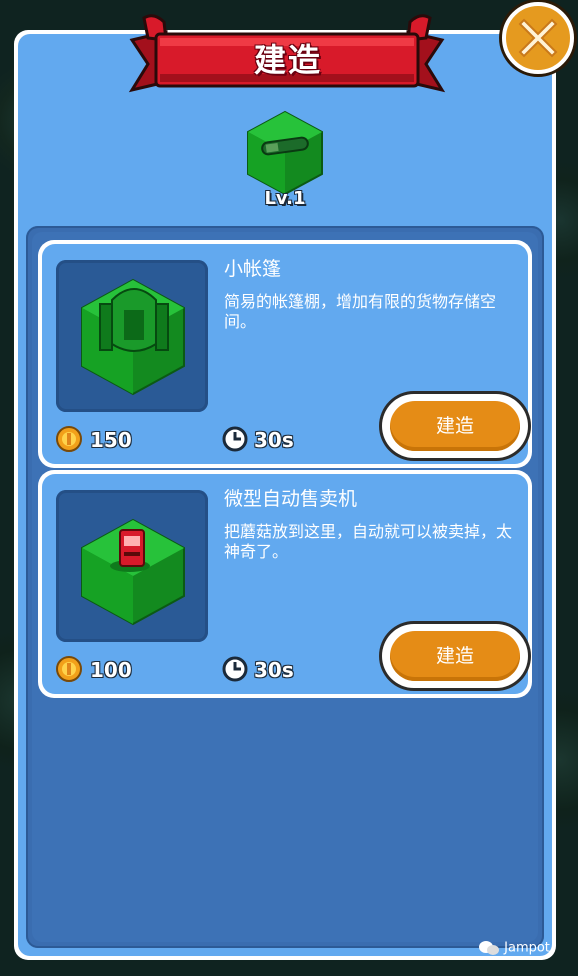 This screenshot has width=578, height=976. Describe the element at coordinates (360, 311) in the screenshot. I see `item-description: 简易的帐篷棚，增加有限的货物存储空间。` at that location.